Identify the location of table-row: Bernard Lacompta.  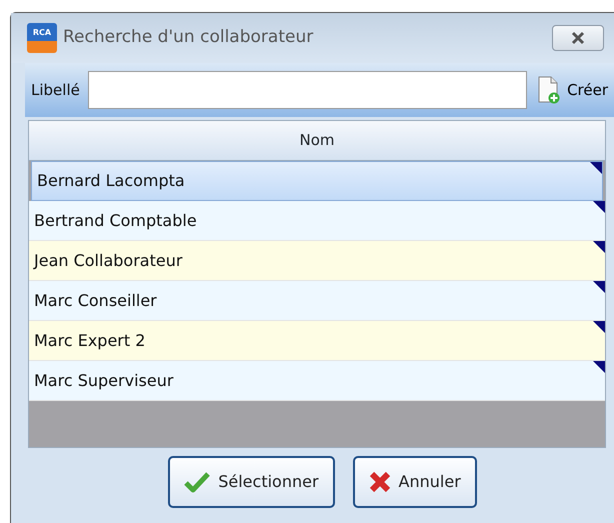
(317, 181).